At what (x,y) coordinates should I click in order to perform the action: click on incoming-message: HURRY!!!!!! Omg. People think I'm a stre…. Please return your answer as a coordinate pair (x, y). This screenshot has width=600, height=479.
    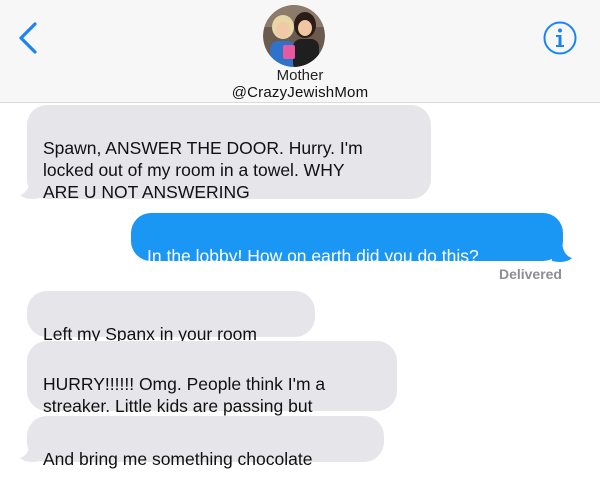
    Looking at the image, I should click on (212, 378).